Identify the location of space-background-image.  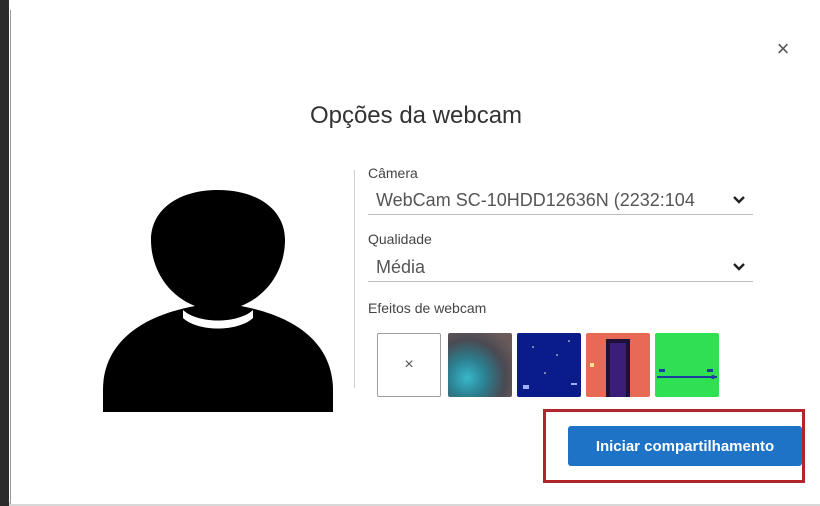
(550, 364).